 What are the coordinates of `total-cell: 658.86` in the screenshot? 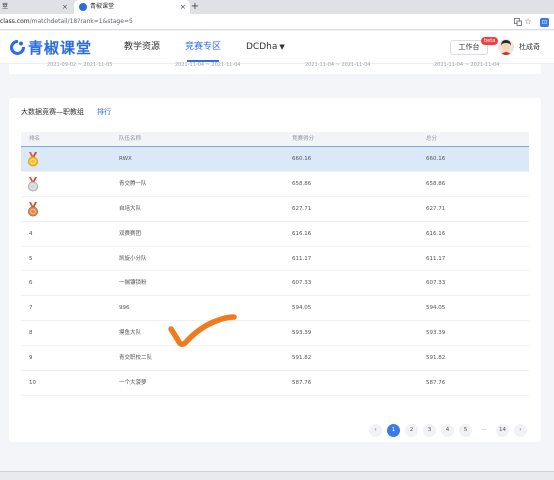 It's located at (436, 183).